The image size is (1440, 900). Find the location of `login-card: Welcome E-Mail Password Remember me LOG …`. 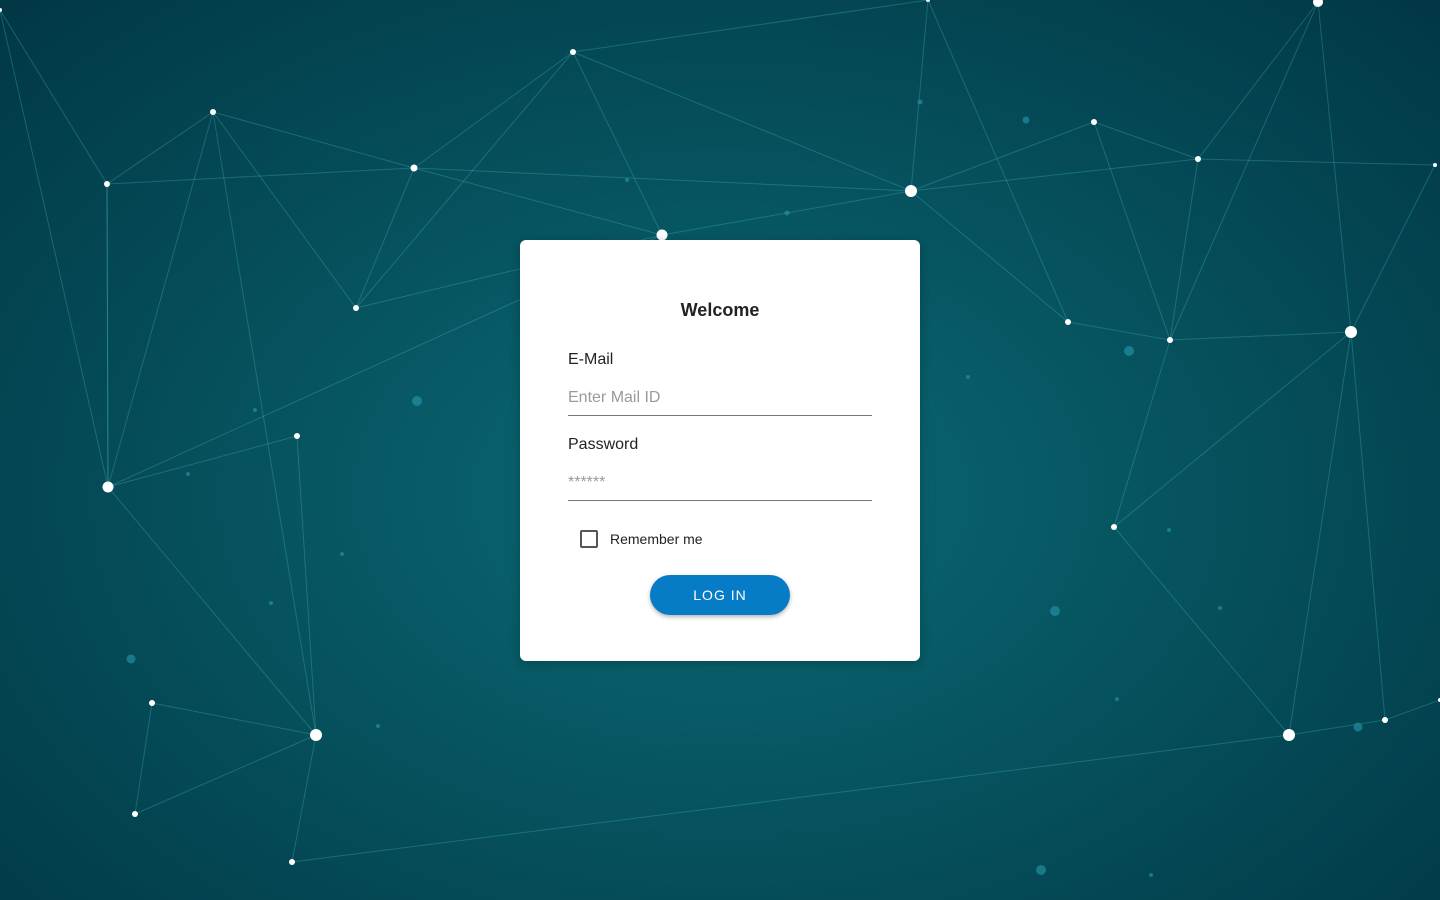

login-card: Welcome E-Mail Password Remember me LOG … is located at coordinates (720, 450).